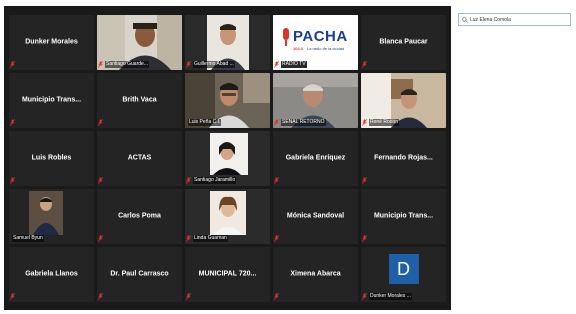 This screenshot has height=314, width=576. Describe the element at coordinates (320, 36) in the screenshot. I see `radio-logo-text: PACHA` at that location.